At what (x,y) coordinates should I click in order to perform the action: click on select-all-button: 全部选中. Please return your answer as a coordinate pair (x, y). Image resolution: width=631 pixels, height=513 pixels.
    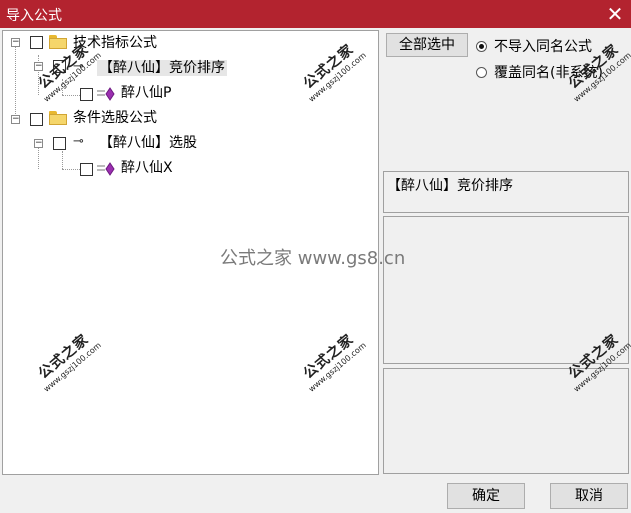
    Looking at the image, I should click on (427, 45).